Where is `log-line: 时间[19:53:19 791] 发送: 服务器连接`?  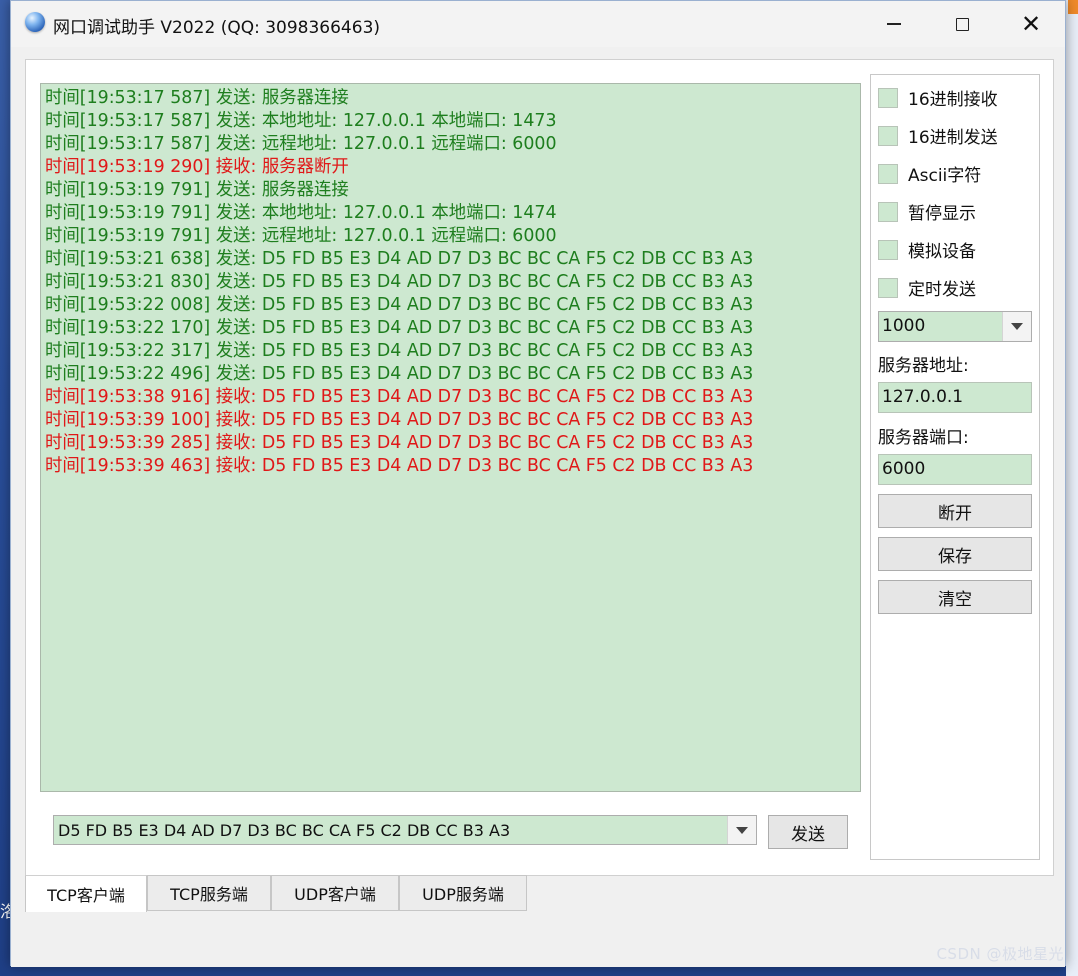 log-line: 时间[19:53:19 791] 发送: 服务器连接 is located at coordinates (197, 190).